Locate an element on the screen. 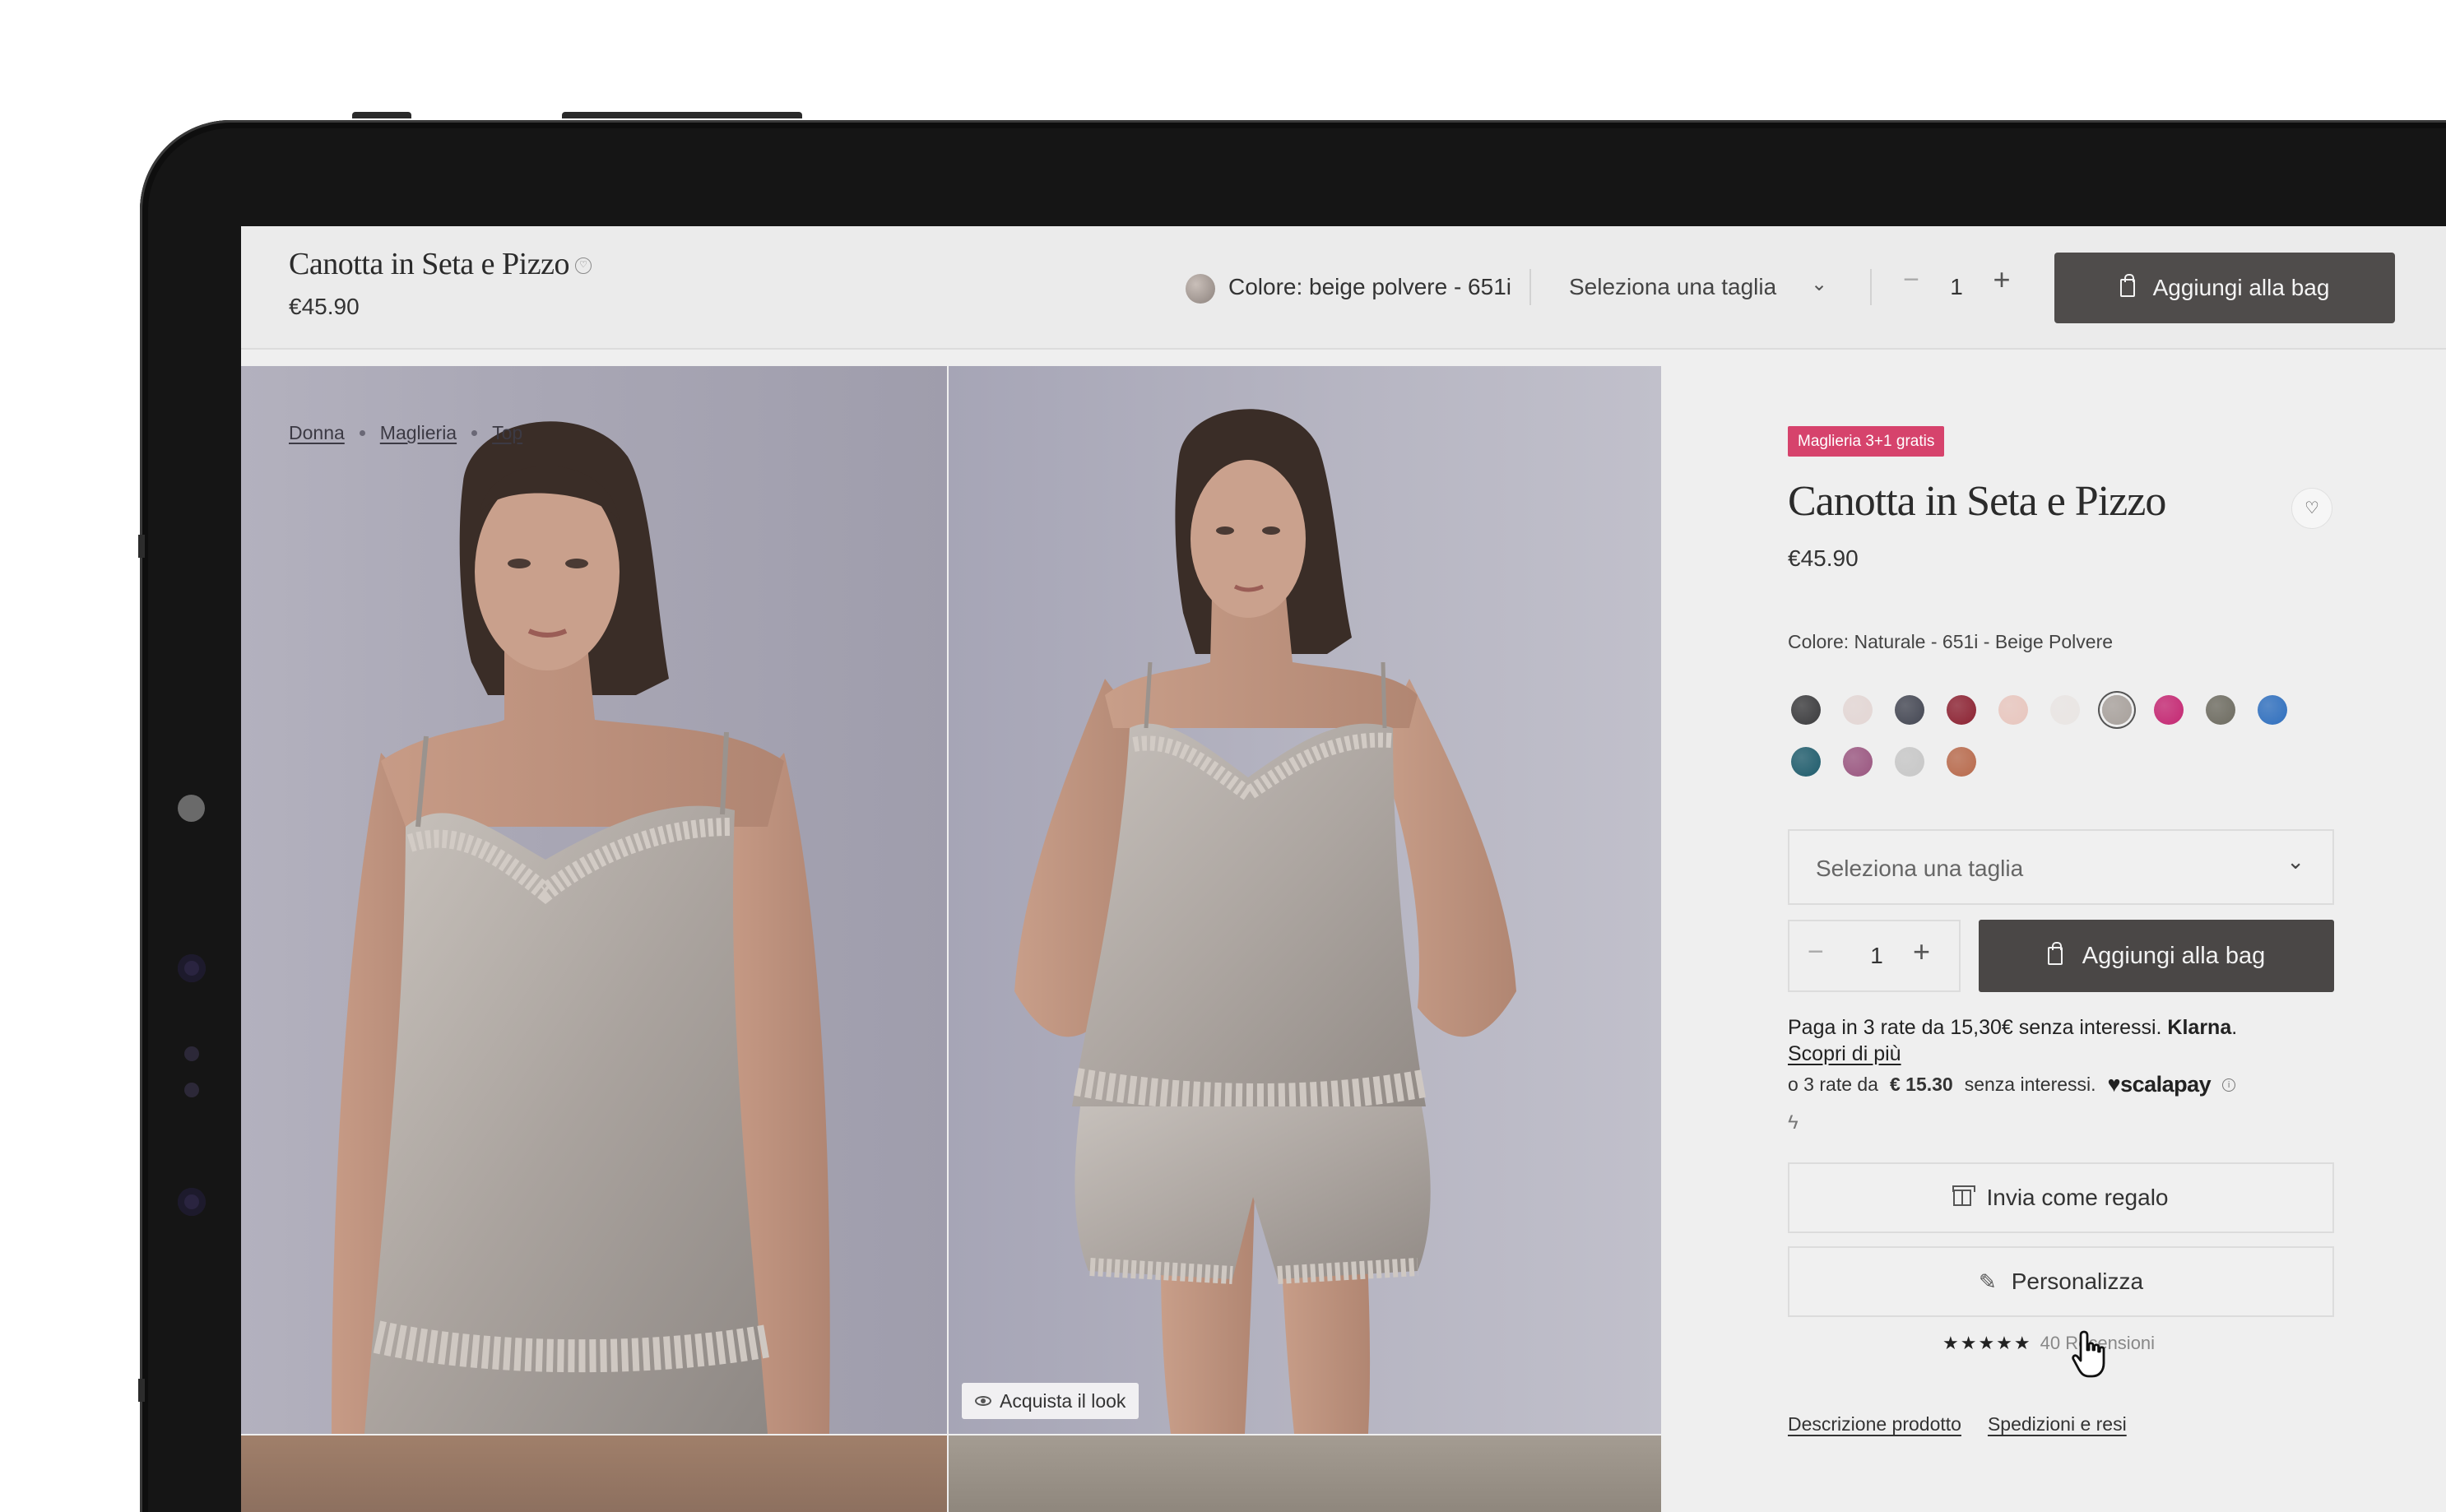 Image resolution: width=2446 pixels, height=1512 pixels. sticky-size-select: Seleziona una taglia is located at coordinates (1672, 287).